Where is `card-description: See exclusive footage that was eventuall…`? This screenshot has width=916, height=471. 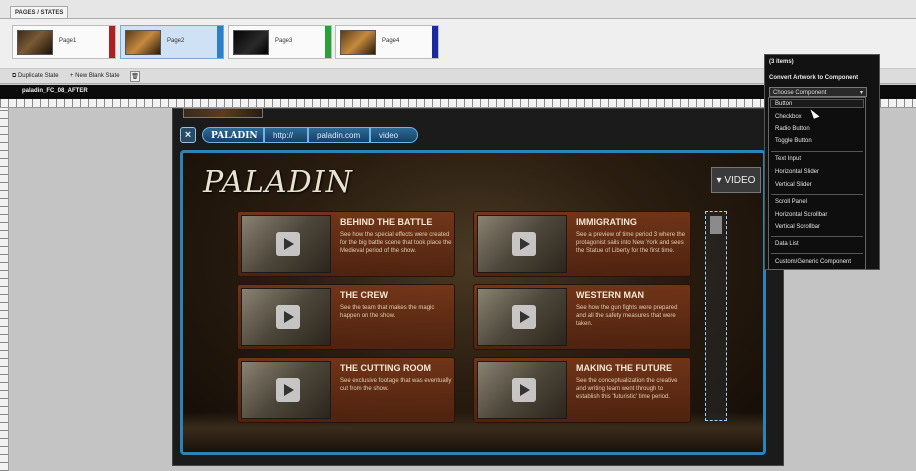
card-description: See exclusive footage that was eventuall… is located at coordinates (396, 385).